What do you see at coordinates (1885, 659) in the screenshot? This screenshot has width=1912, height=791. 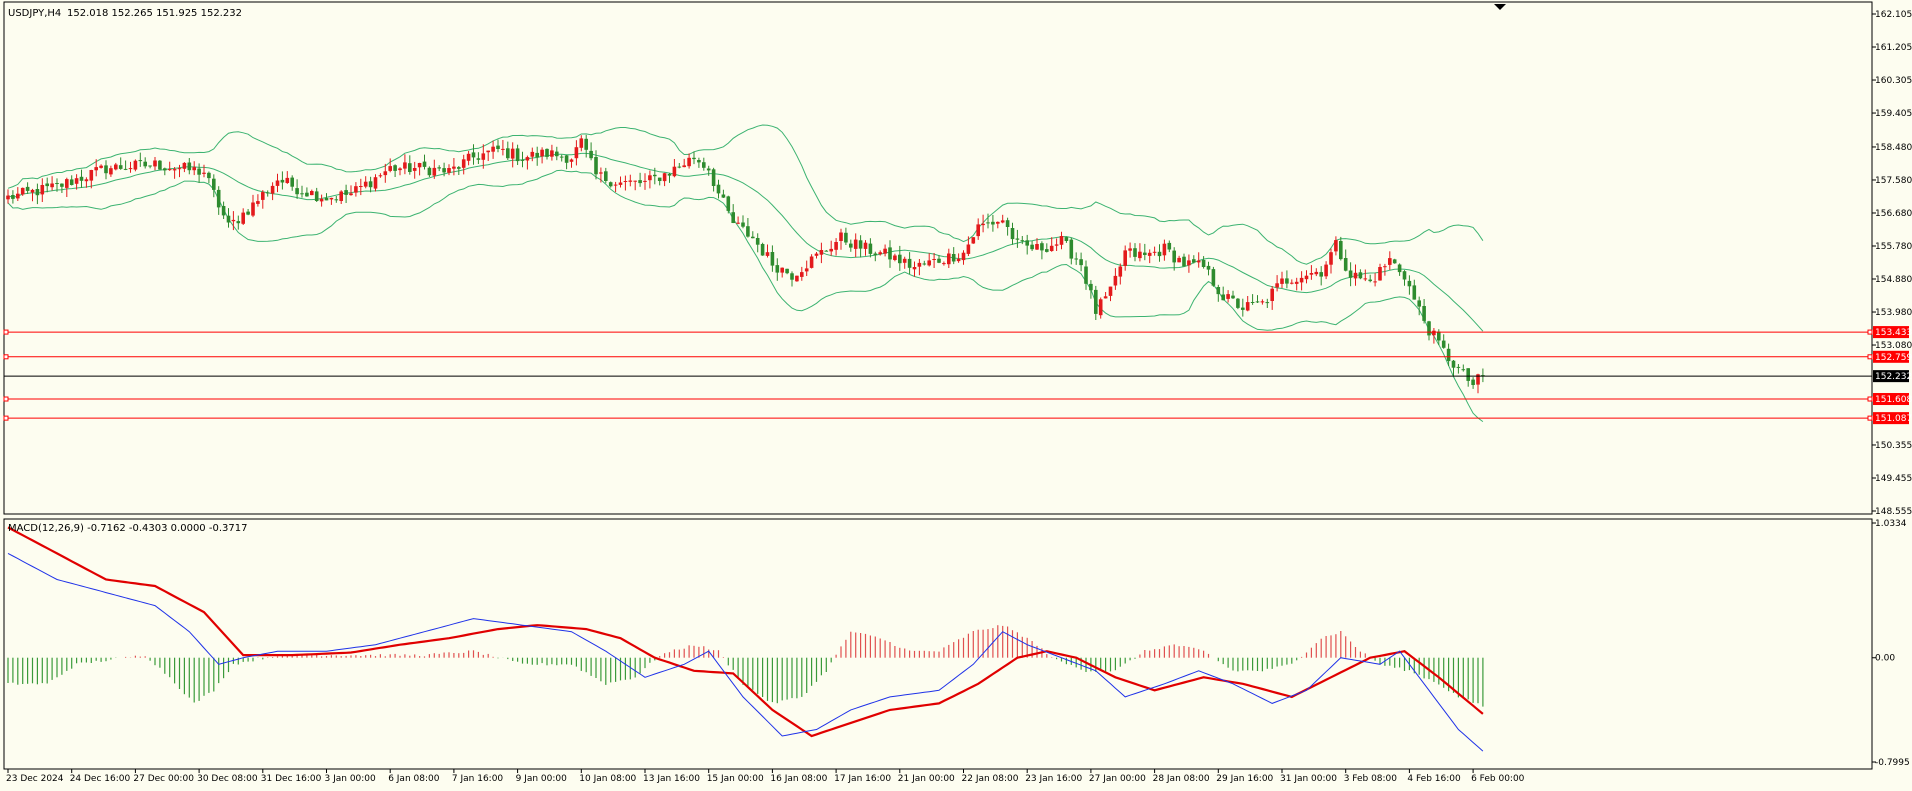 I see `macd-tick-label: 0.00` at bounding box center [1885, 659].